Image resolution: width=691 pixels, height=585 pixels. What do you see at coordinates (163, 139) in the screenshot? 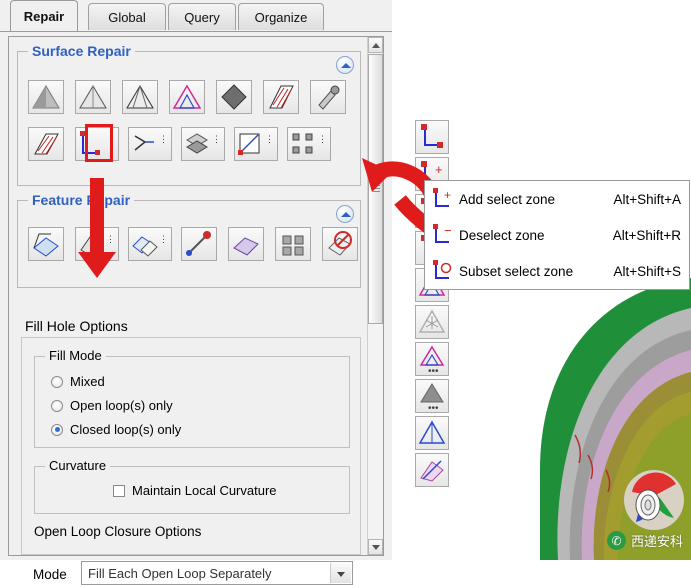
I see `edge-split-more-dots-icon: ⋮` at bounding box center [163, 139].